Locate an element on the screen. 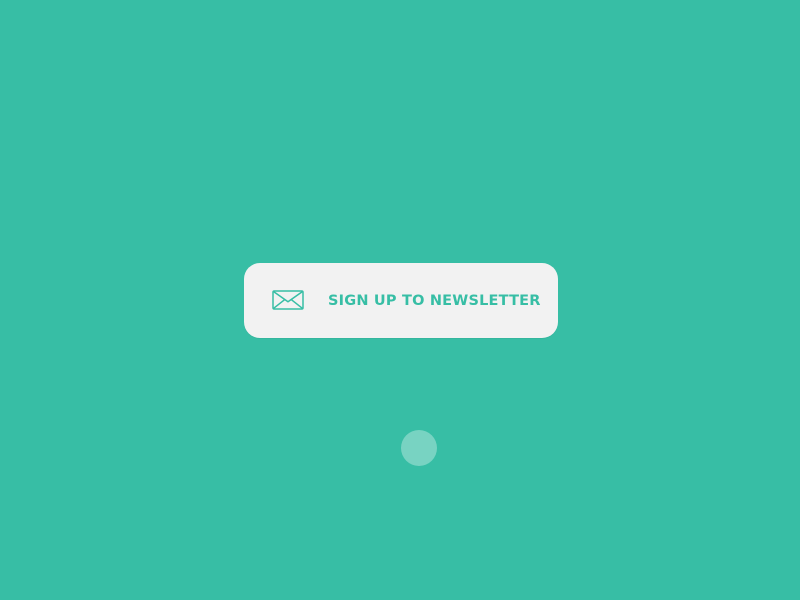  touch-cursor-indicator is located at coordinates (419, 448).